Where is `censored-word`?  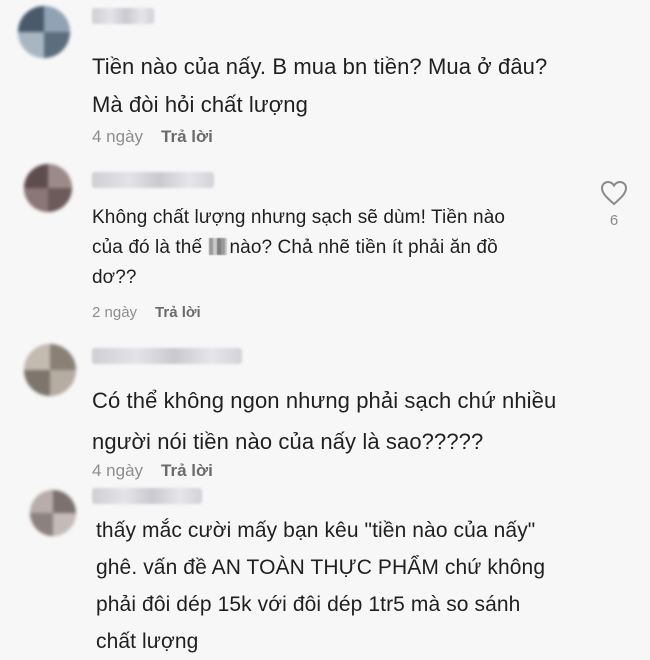 censored-word is located at coordinates (218, 246).